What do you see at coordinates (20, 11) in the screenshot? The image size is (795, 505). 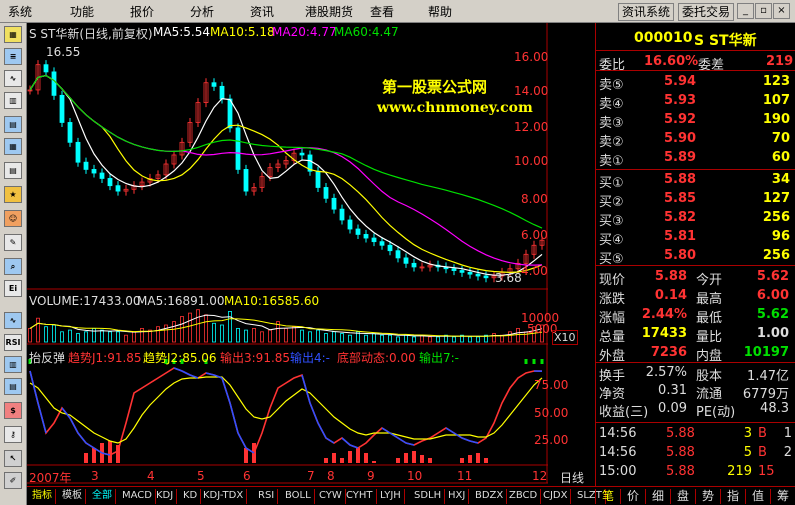 I see `menu-system: 系统` at bounding box center [20, 11].